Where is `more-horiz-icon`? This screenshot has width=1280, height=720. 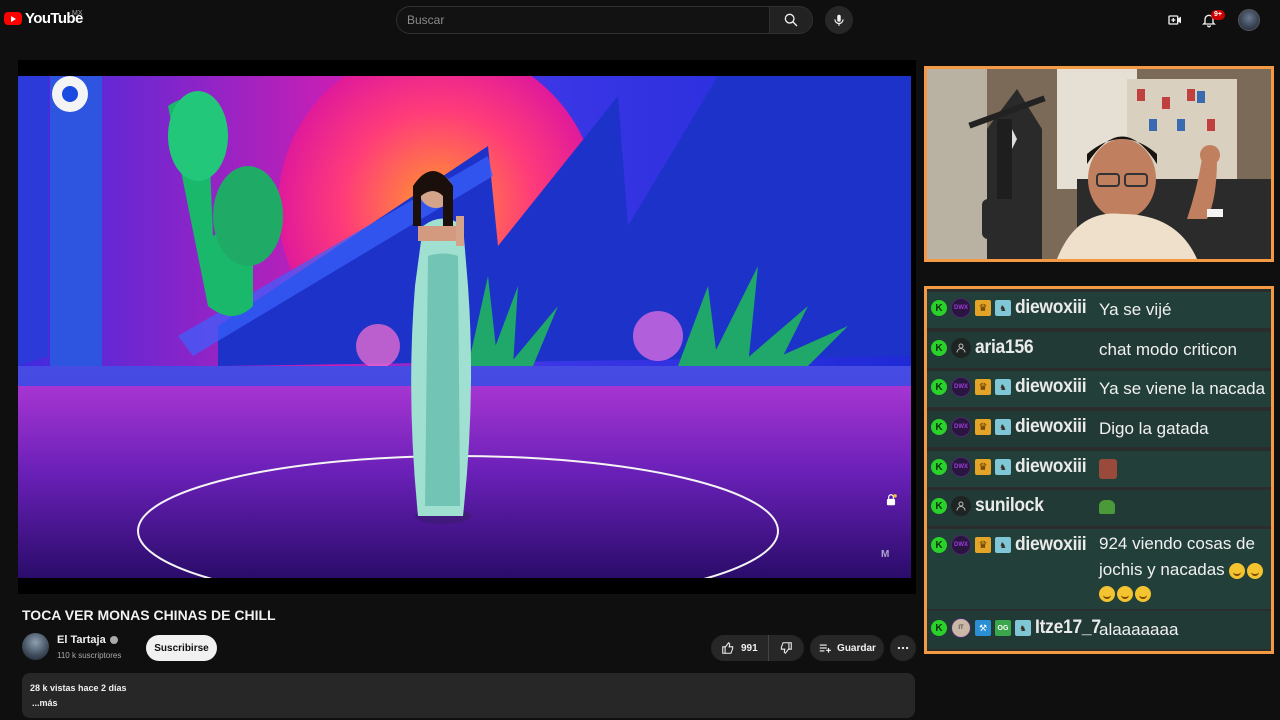
more-horiz-icon is located at coordinates (903, 648).